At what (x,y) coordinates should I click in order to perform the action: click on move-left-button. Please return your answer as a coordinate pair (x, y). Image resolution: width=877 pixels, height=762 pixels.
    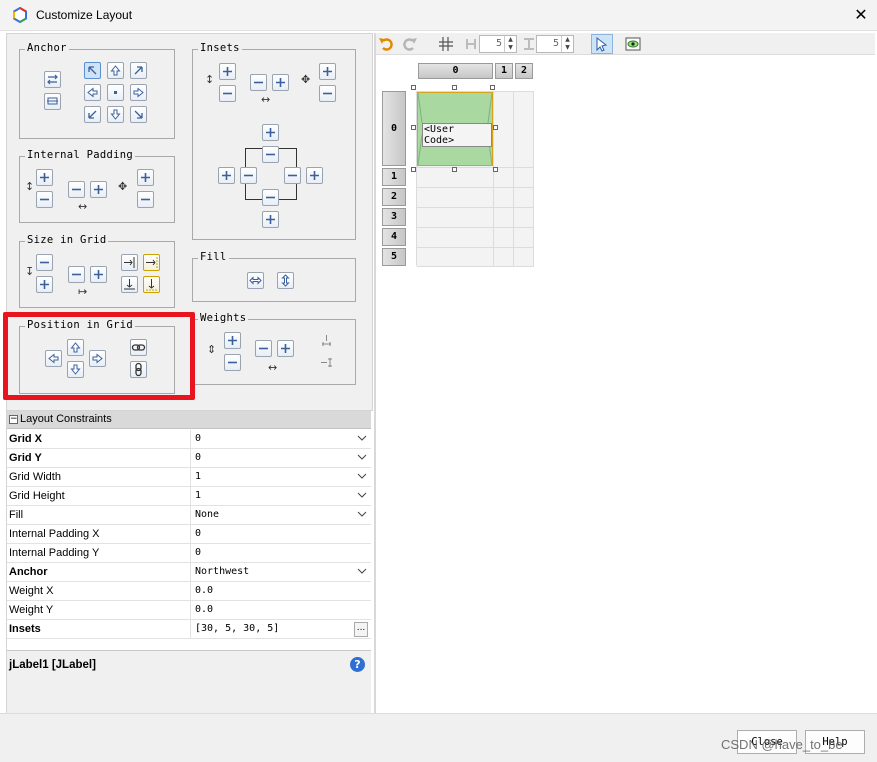
    Looking at the image, I should click on (53, 358).